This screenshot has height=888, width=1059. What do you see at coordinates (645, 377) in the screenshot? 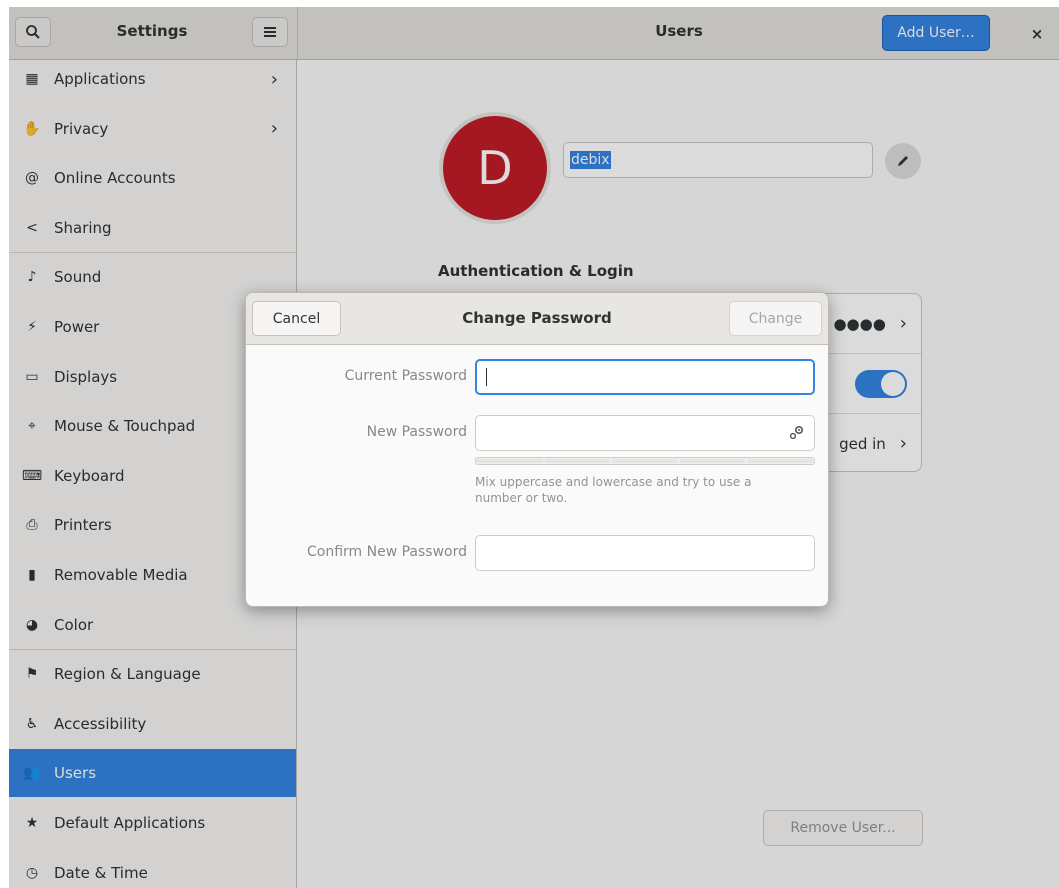
I see `current-password-field` at bounding box center [645, 377].